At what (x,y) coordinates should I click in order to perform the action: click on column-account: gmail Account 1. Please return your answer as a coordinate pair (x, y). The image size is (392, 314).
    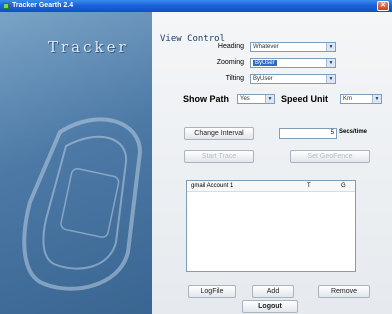
    Looking at the image, I should click on (212, 186).